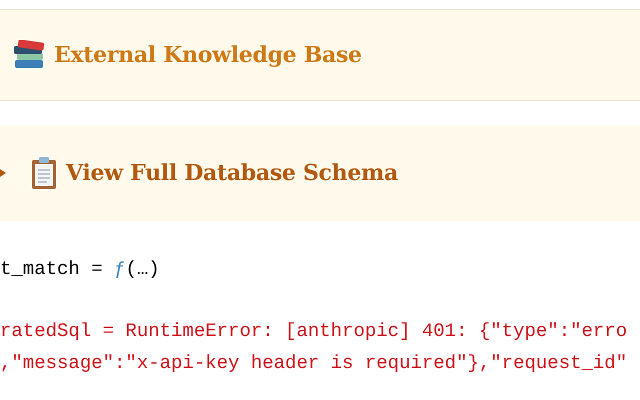 This screenshot has width=640, height=400. What do you see at coordinates (314, 363) in the screenshot?
I see `error-line: ,"message":"x-api-key header is required"},"request_id"` at bounding box center [314, 363].